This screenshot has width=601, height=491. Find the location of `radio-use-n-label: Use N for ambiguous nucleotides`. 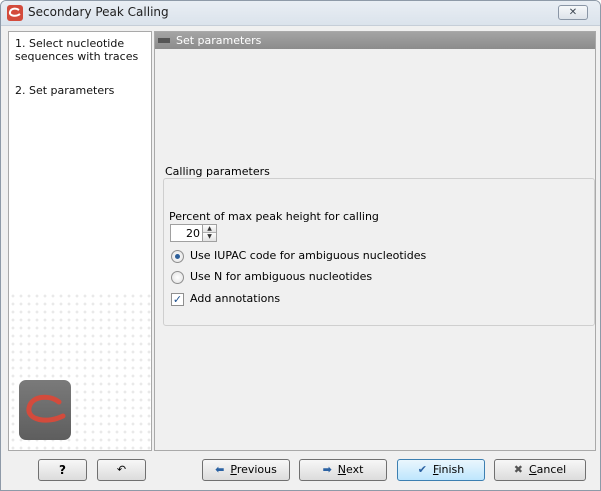

radio-use-n-label: Use N for ambiguous nucleotides is located at coordinates (281, 276).